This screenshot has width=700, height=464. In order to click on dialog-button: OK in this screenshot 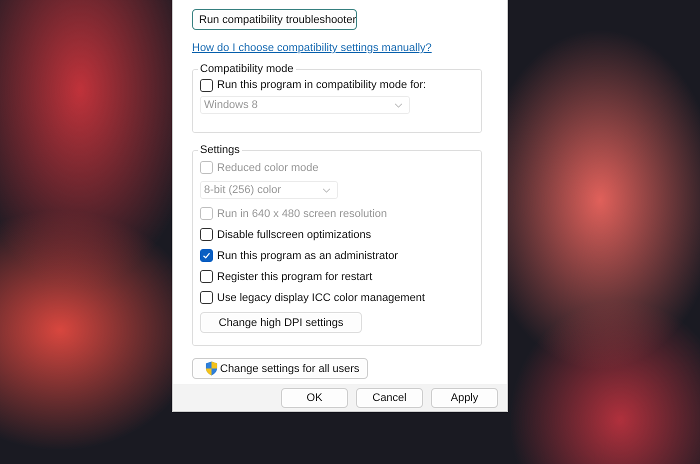, I will do `click(314, 398)`.